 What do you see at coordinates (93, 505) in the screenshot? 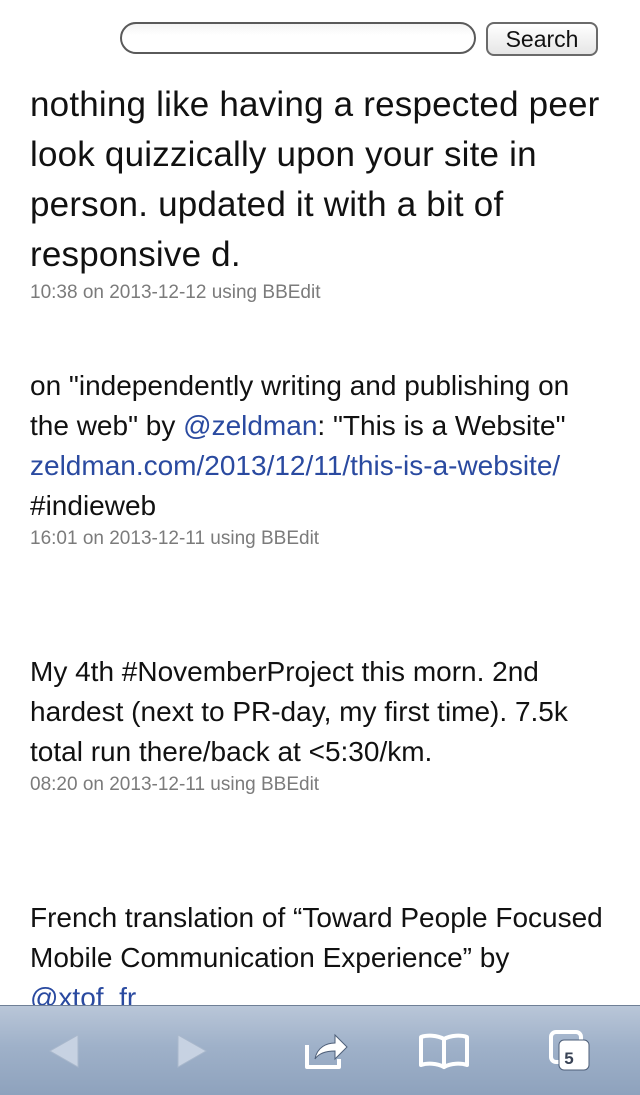
I see `post-text-part: #indieweb` at bounding box center [93, 505].